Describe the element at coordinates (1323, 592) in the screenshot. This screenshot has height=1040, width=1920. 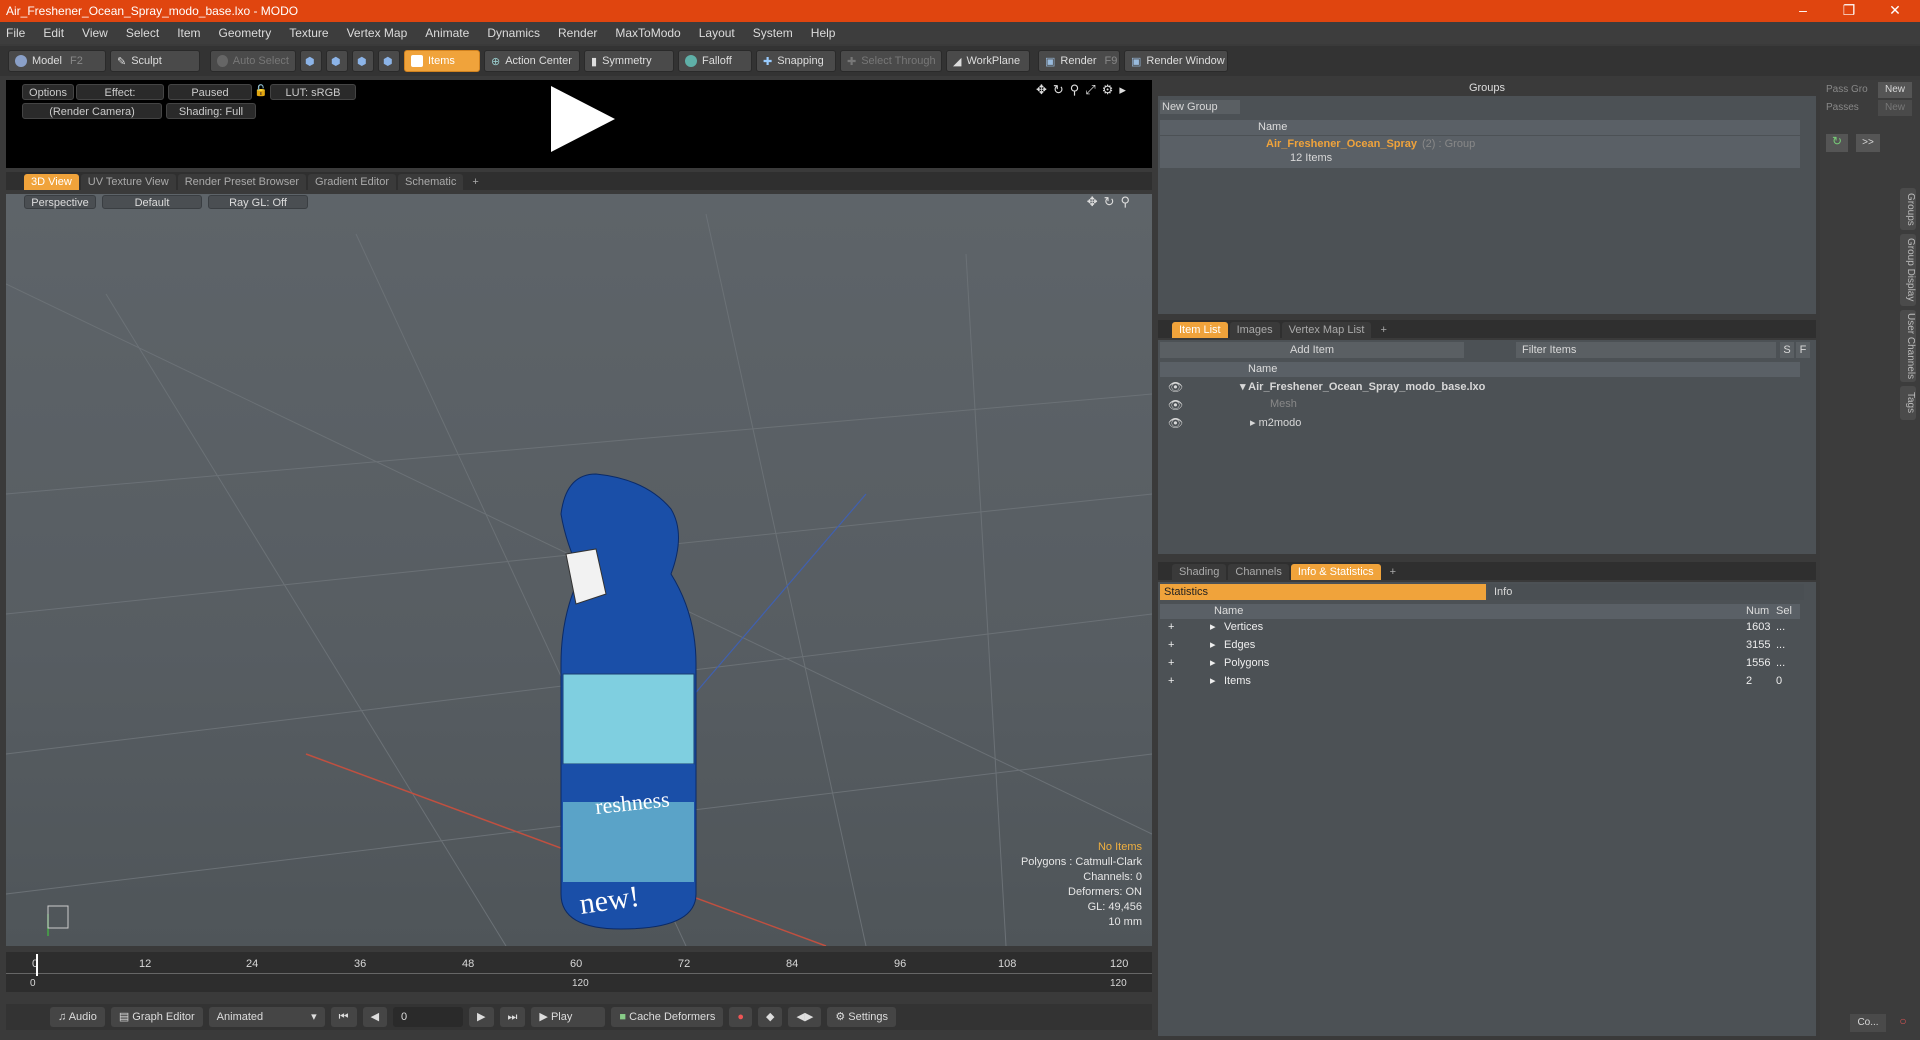
I see `statistics-tab: Statistics` at that location.